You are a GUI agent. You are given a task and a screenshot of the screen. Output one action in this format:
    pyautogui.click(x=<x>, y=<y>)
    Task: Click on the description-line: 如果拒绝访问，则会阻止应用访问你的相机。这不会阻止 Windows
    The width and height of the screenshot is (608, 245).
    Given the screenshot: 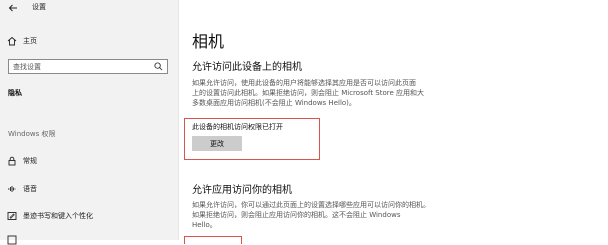 What is the action you would take?
    pyautogui.click(x=296, y=215)
    